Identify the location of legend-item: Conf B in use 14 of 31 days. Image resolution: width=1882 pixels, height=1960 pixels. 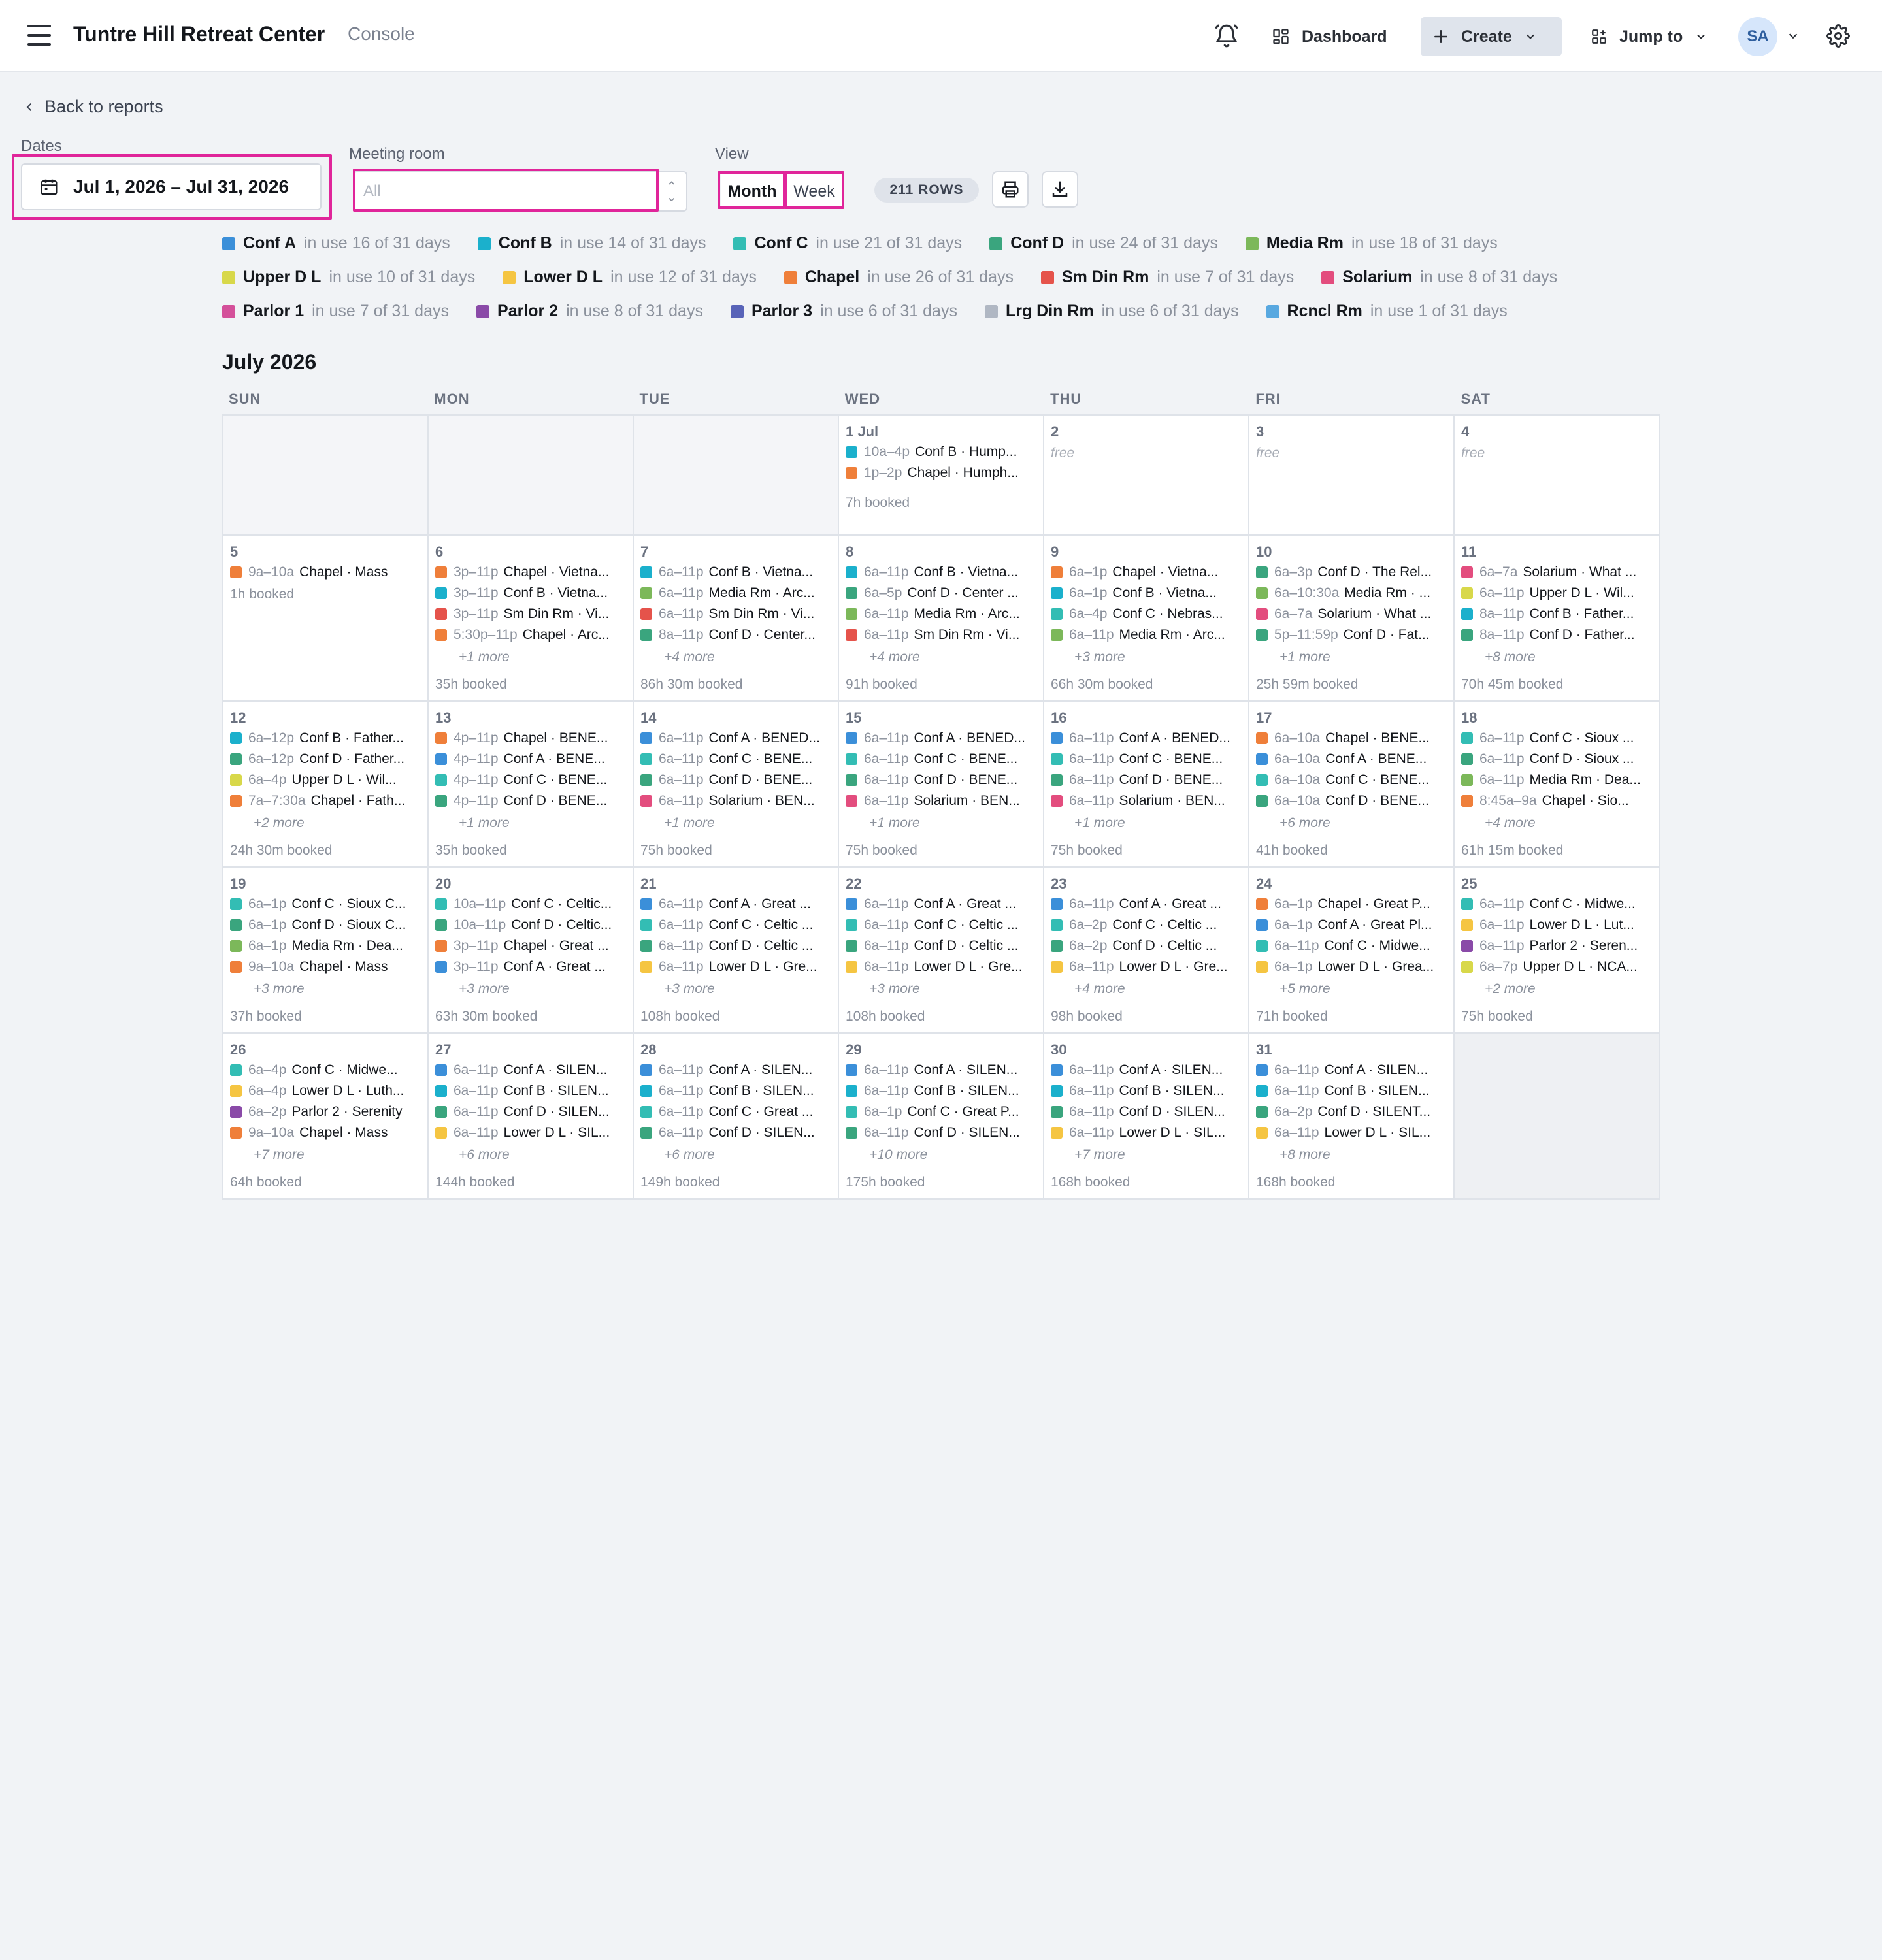
(591, 243).